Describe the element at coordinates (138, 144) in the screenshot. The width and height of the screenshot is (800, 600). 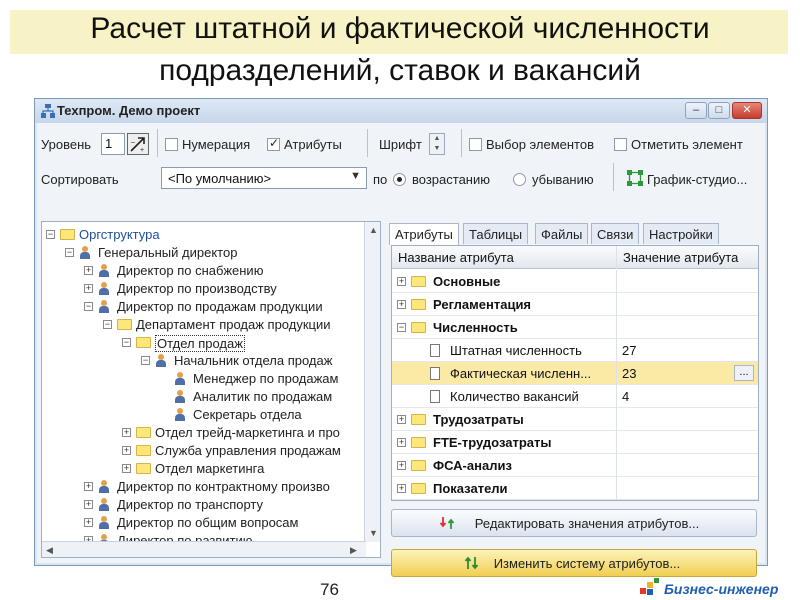
I see `level-apply-button: – +` at that location.